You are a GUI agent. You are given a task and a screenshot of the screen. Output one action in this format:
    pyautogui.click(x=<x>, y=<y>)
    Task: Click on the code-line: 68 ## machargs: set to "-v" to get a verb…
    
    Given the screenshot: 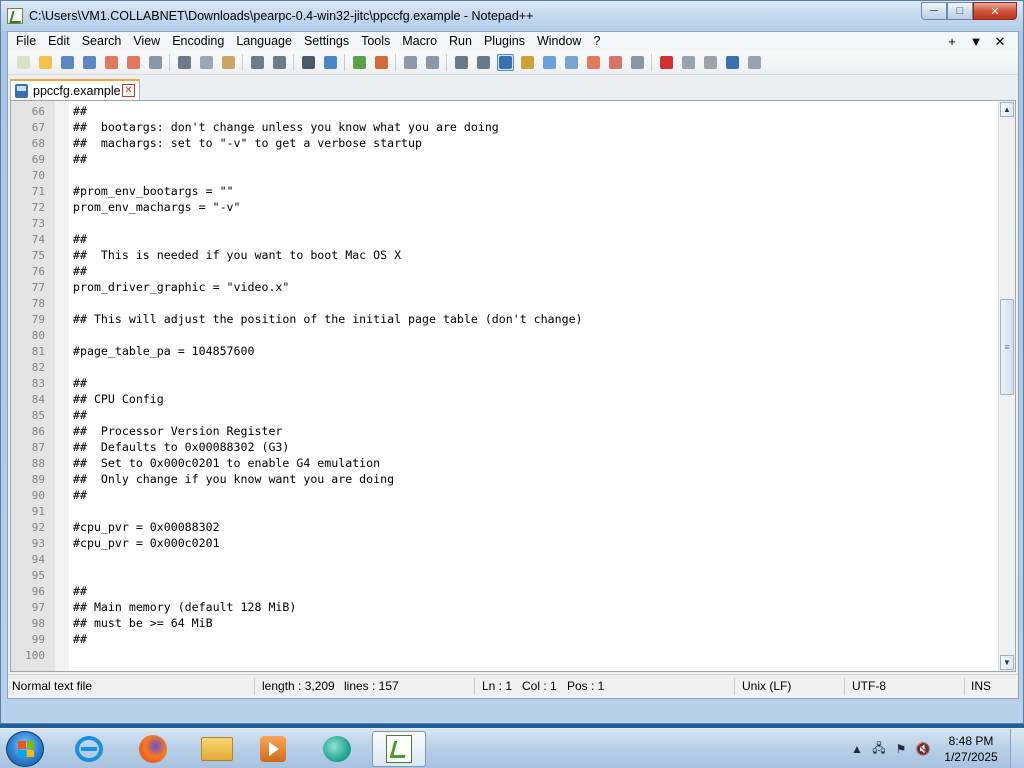 What is the action you would take?
    pyautogui.click(x=216, y=143)
    